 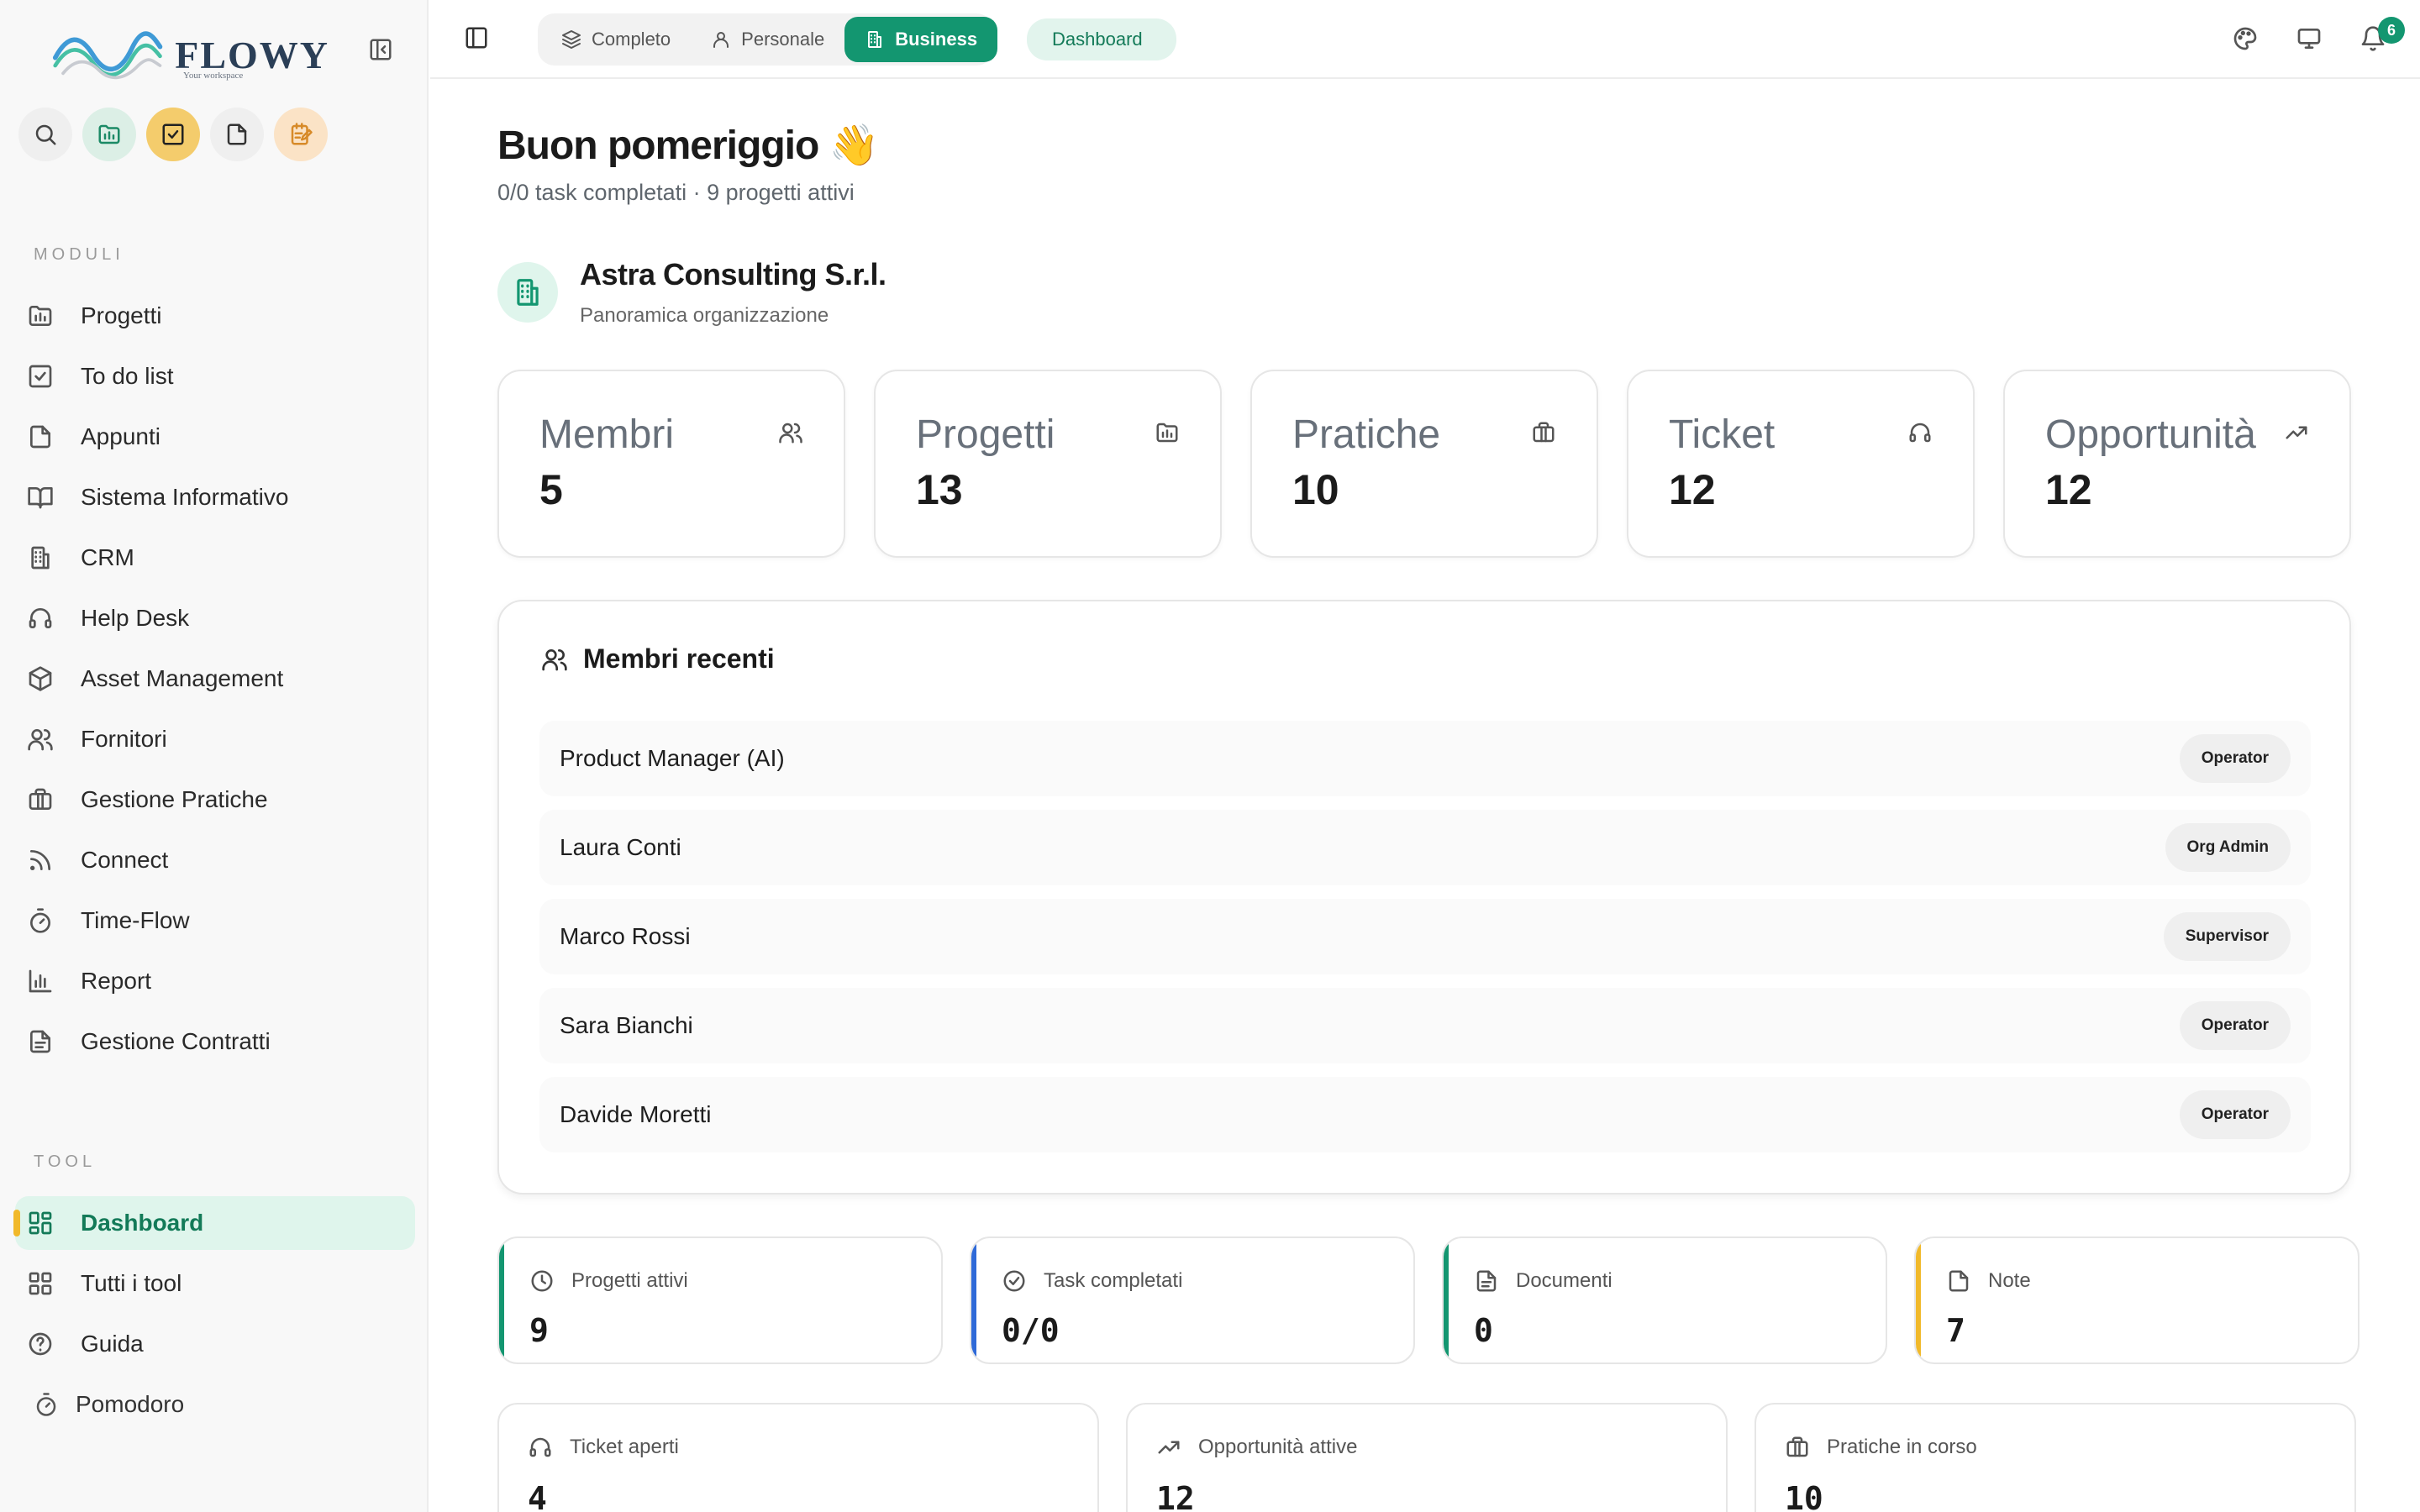 What do you see at coordinates (986, 434) in the screenshot?
I see `stat-title: Progetti` at bounding box center [986, 434].